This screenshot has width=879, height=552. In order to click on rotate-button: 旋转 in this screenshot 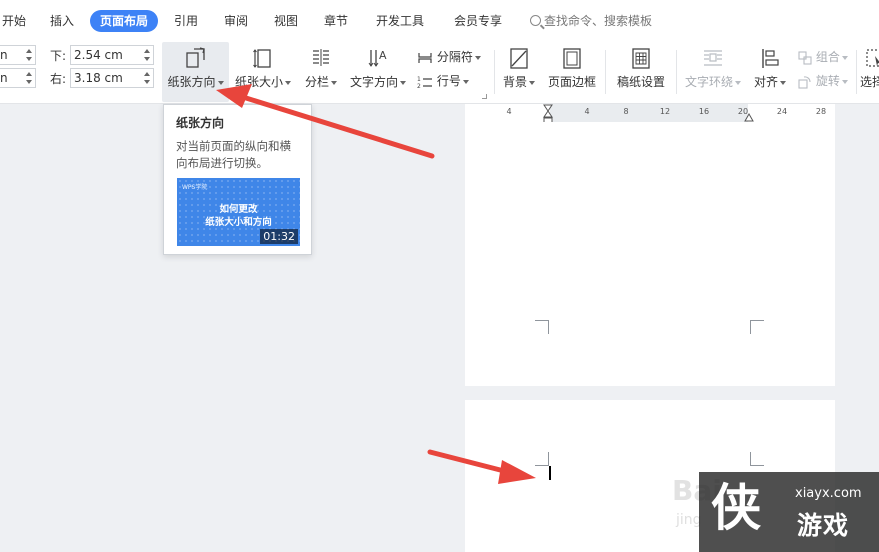, I will do `click(823, 80)`.